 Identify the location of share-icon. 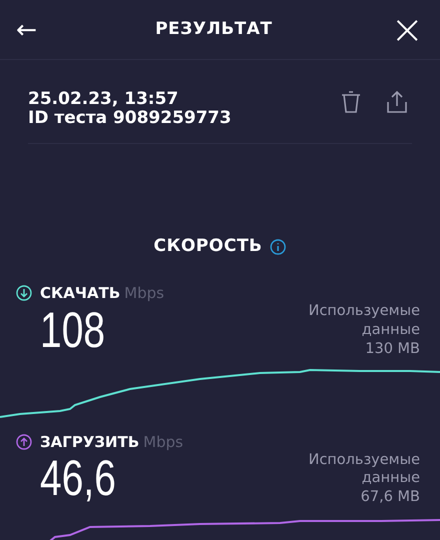
(397, 102).